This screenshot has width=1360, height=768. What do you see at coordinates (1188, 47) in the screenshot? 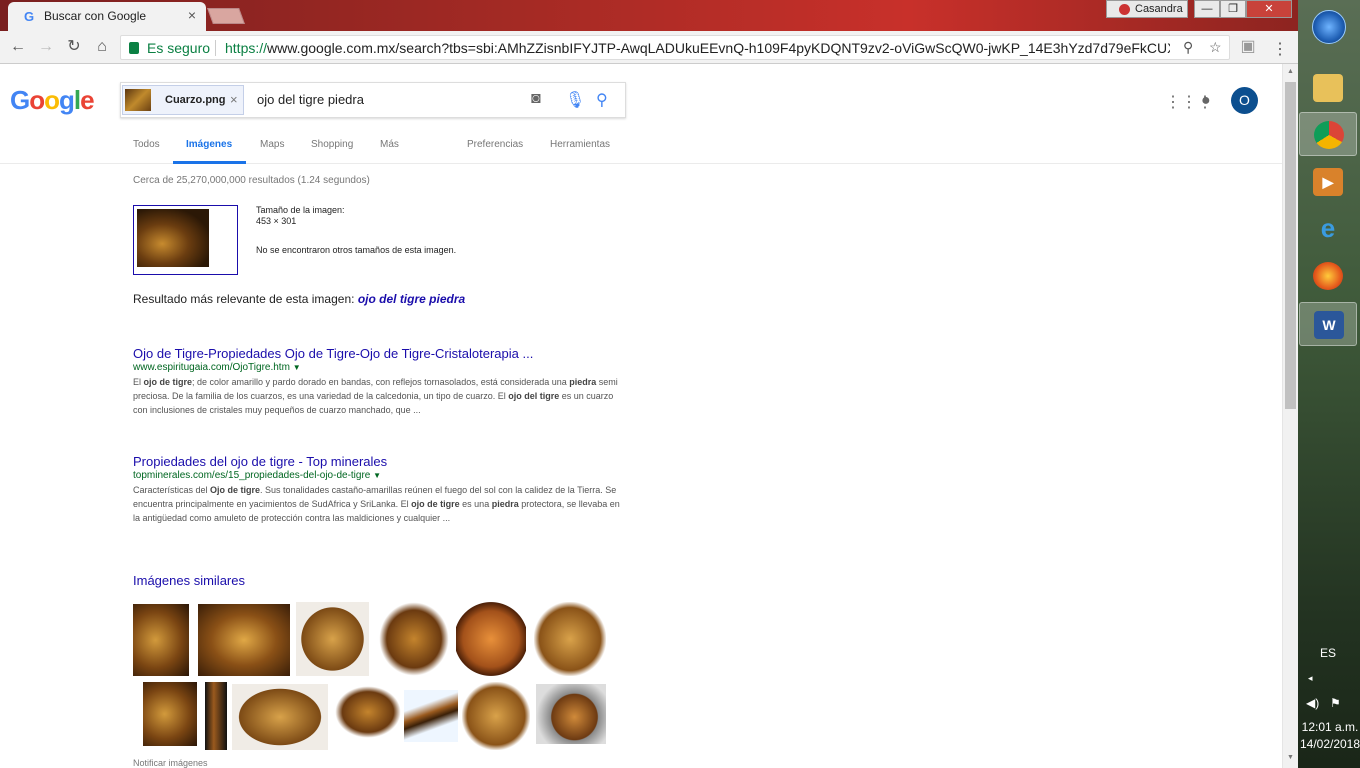
I see `zoom-icon: ⚲` at bounding box center [1188, 47].